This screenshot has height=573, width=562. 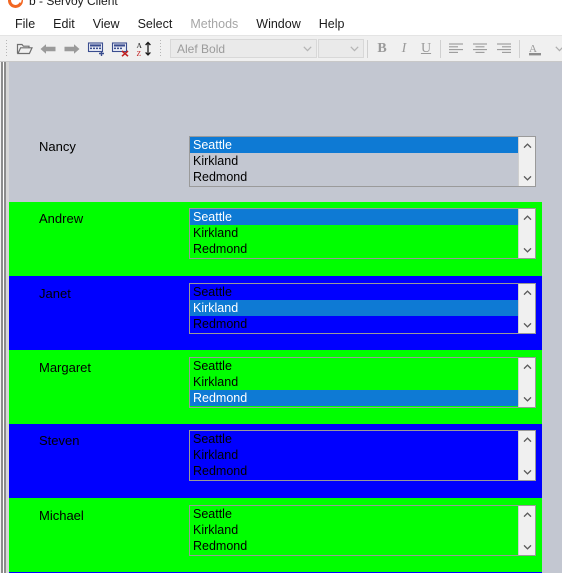 I want to click on table-row: Michael Seattle Kirkland Redmond, so click(x=275, y=535).